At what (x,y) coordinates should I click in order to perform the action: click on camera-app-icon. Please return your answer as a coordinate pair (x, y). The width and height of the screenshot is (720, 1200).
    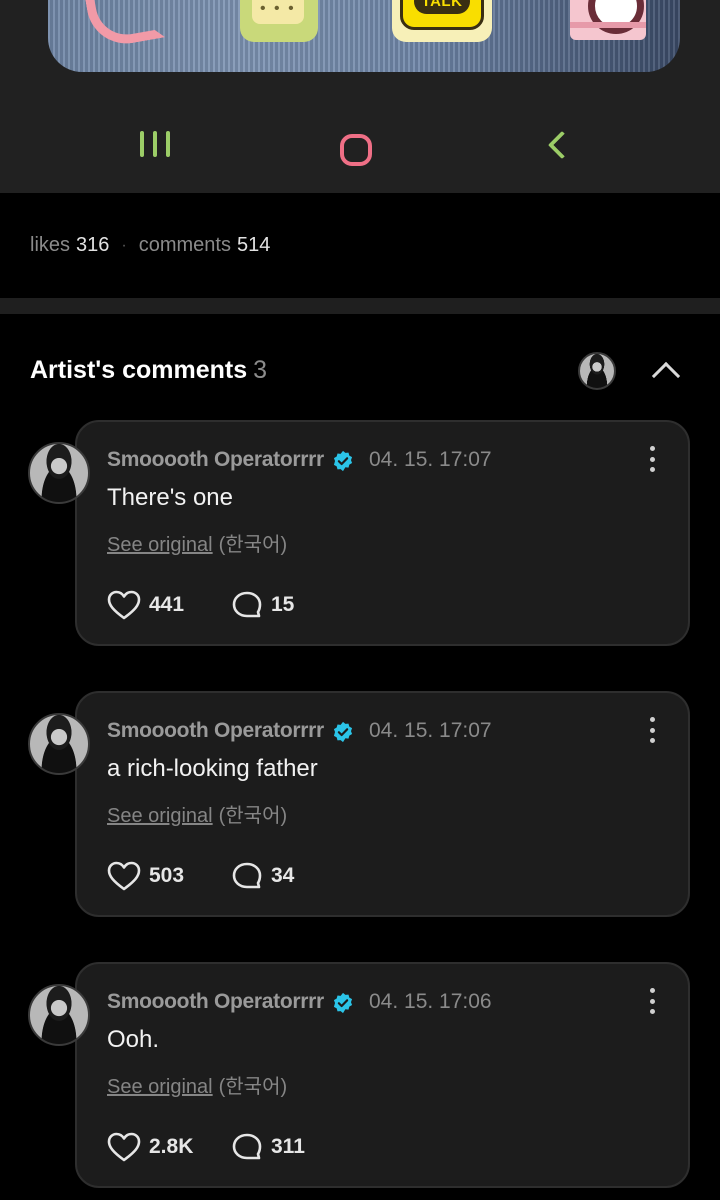
    Looking at the image, I should click on (608, 20).